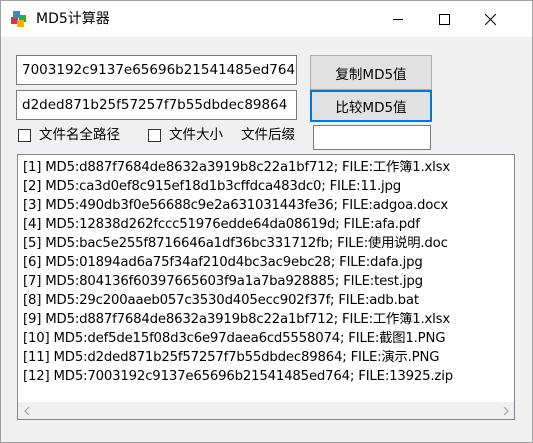 The image size is (533, 443). I want to click on minimize-icon, so click(398, 19).